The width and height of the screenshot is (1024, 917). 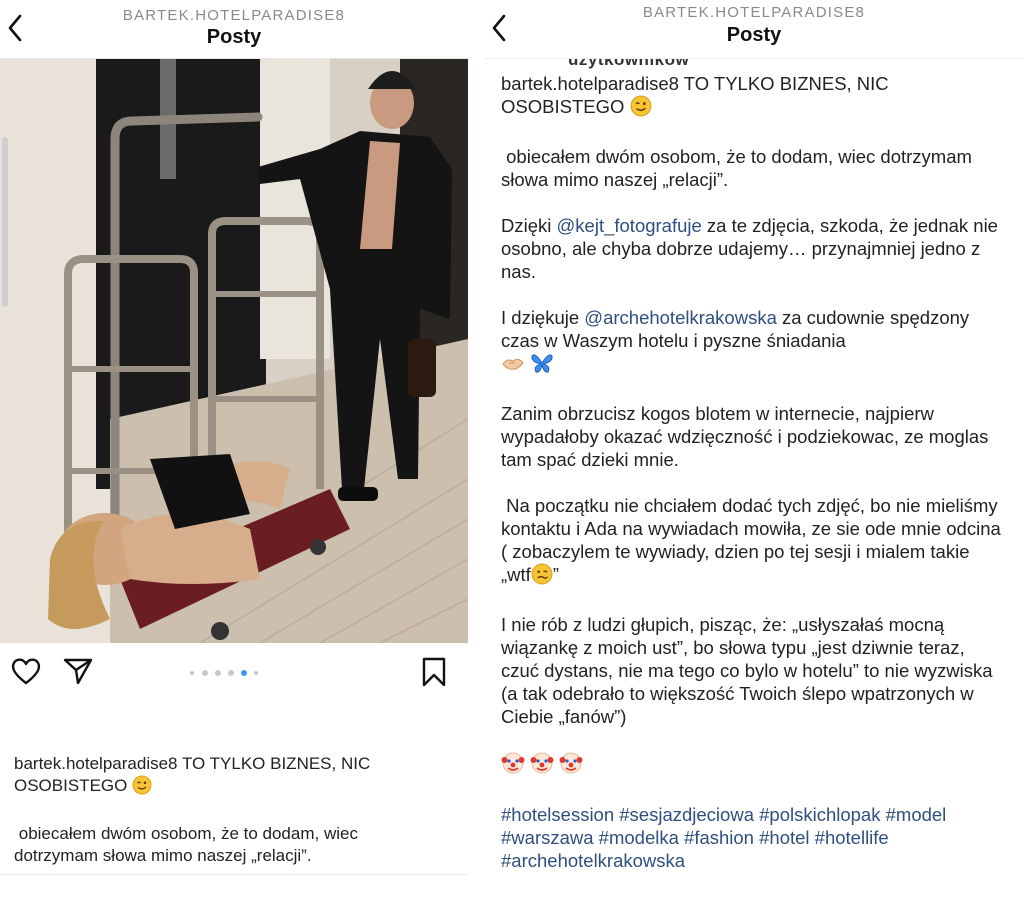 What do you see at coordinates (680, 317) in the screenshot?
I see `mention-link: @archehotelkrakowska` at bounding box center [680, 317].